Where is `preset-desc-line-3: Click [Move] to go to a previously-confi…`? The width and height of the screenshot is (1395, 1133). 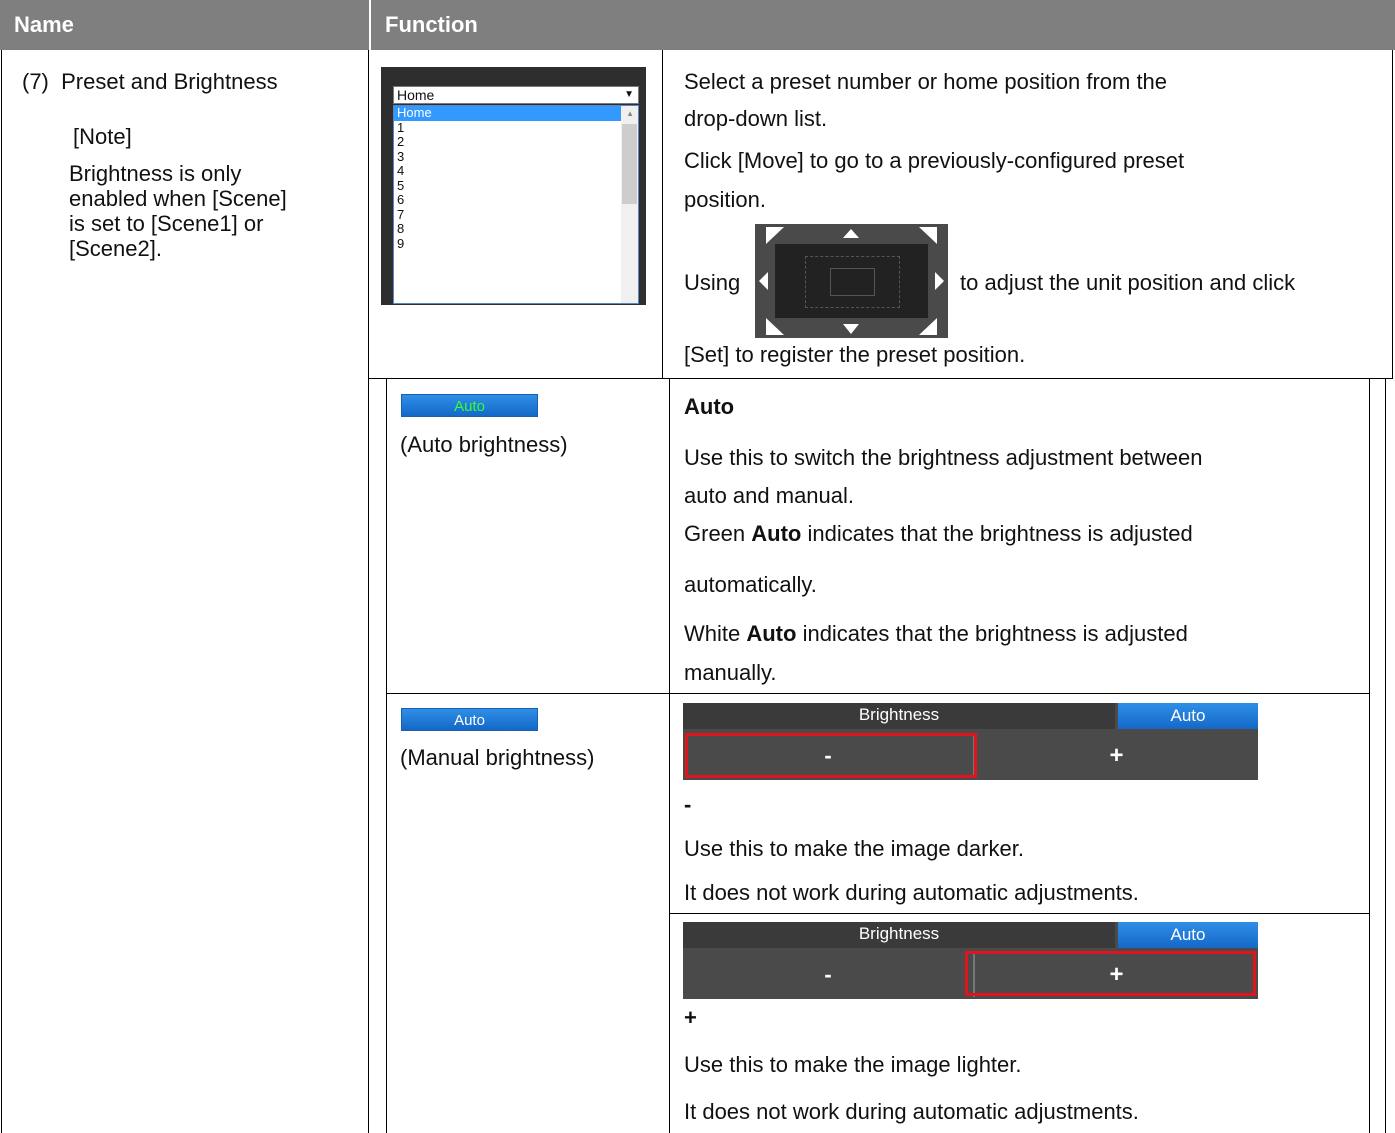 preset-desc-line-3: Click [Move] to go to a previously-confi… is located at coordinates (934, 160).